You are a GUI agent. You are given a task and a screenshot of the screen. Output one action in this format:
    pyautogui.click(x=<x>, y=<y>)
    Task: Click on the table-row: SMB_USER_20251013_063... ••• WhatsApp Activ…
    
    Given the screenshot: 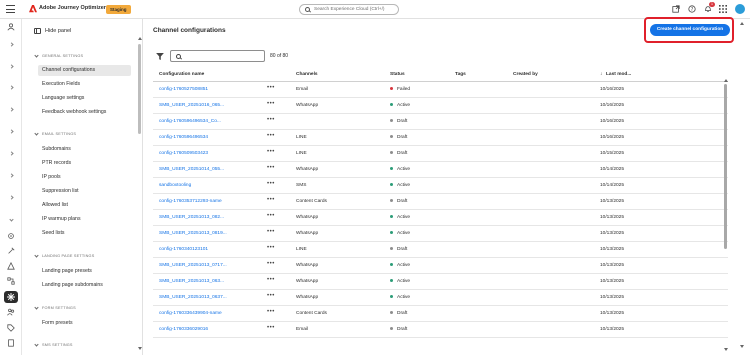 What is the action you would take?
    pyautogui.click(x=440, y=282)
    